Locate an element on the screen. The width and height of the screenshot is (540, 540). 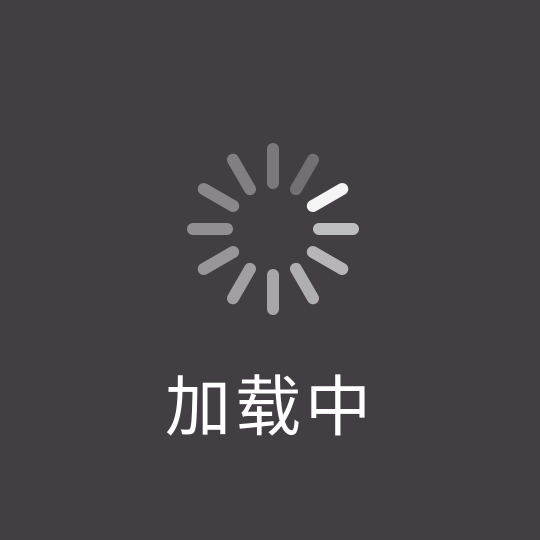
spinner-graphic is located at coordinates (273, 229).